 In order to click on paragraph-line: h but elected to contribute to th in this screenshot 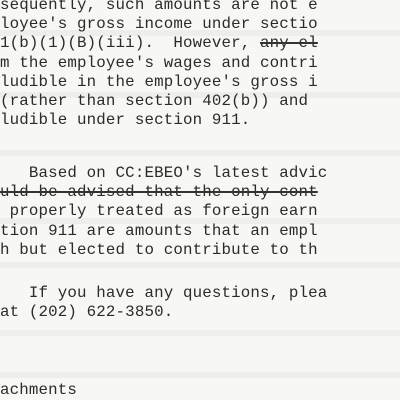, I will do `click(159, 250)`.